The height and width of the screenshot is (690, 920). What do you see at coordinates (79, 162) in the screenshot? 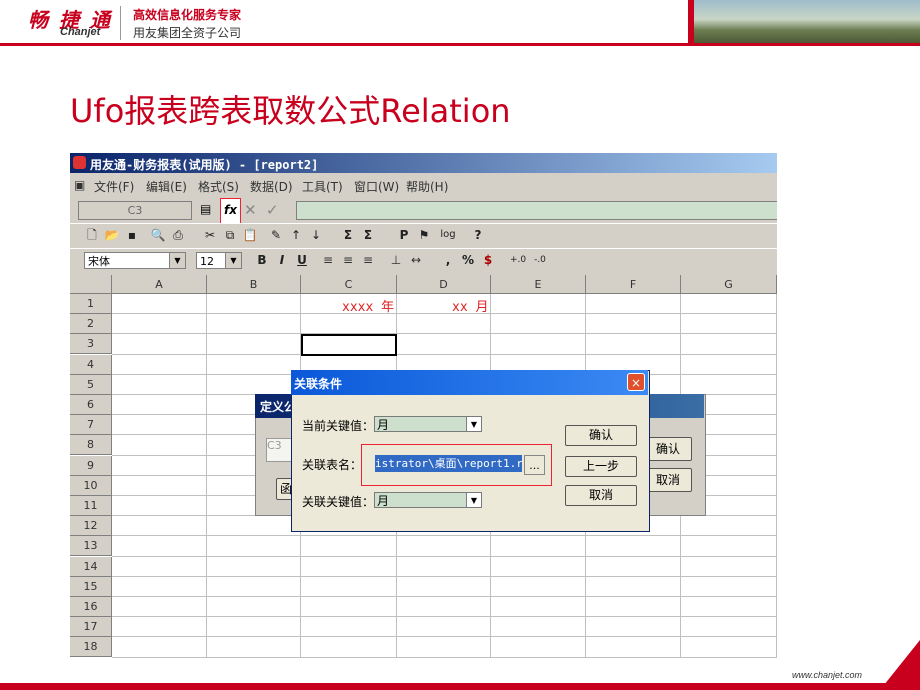
I see `app-icon` at bounding box center [79, 162].